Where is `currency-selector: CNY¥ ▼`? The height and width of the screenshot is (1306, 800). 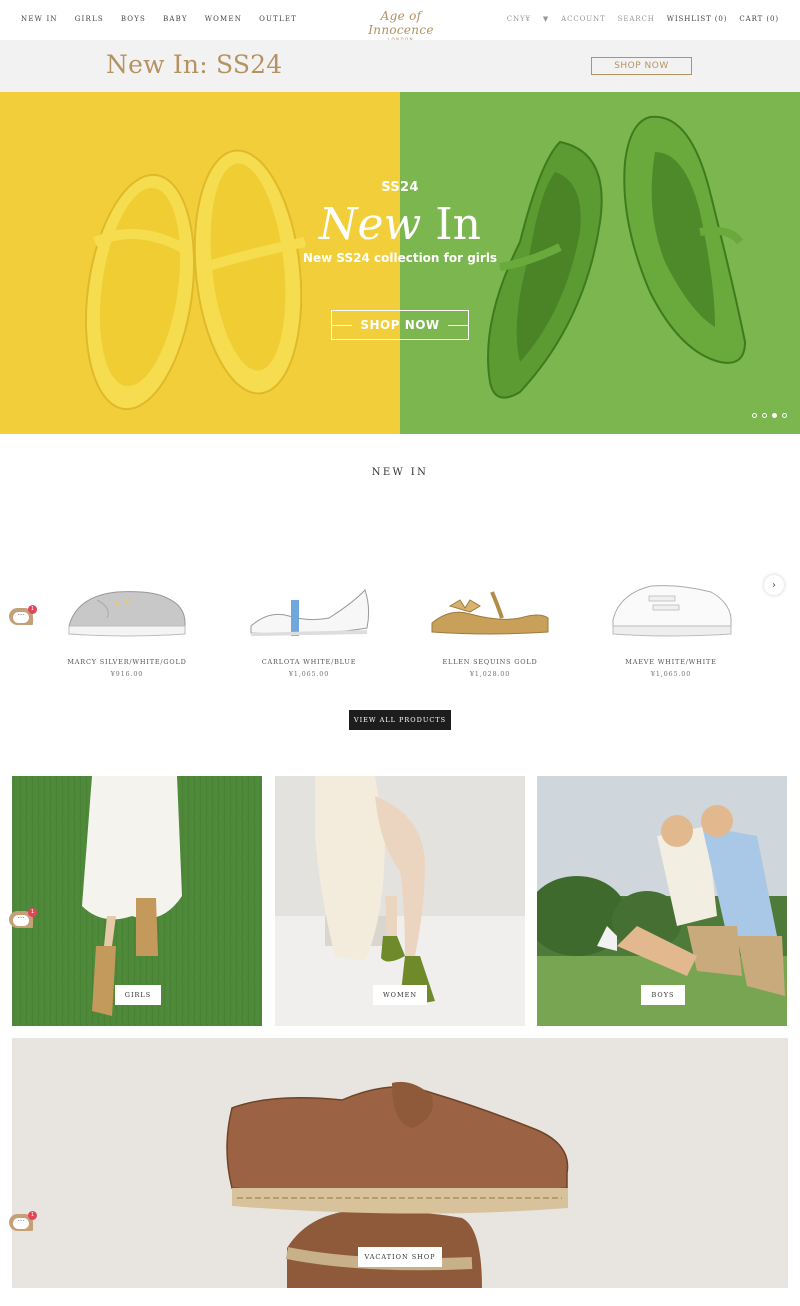 currency-selector: CNY¥ ▼ is located at coordinates (522, 19).